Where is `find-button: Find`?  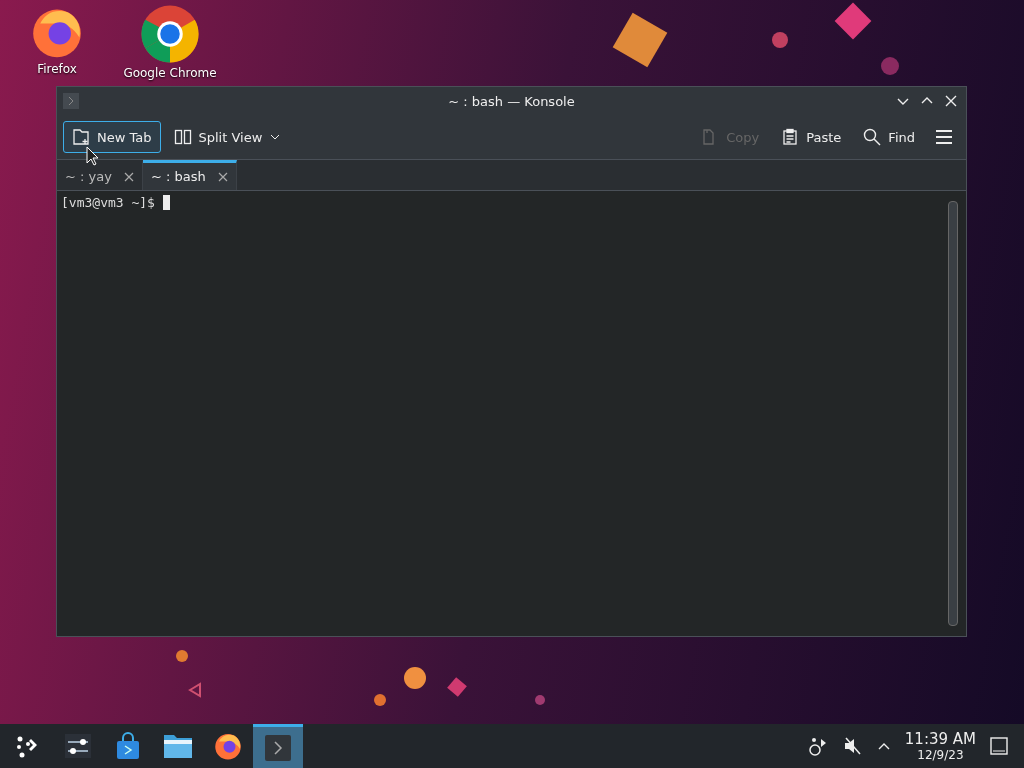
find-button: Find is located at coordinates (889, 137).